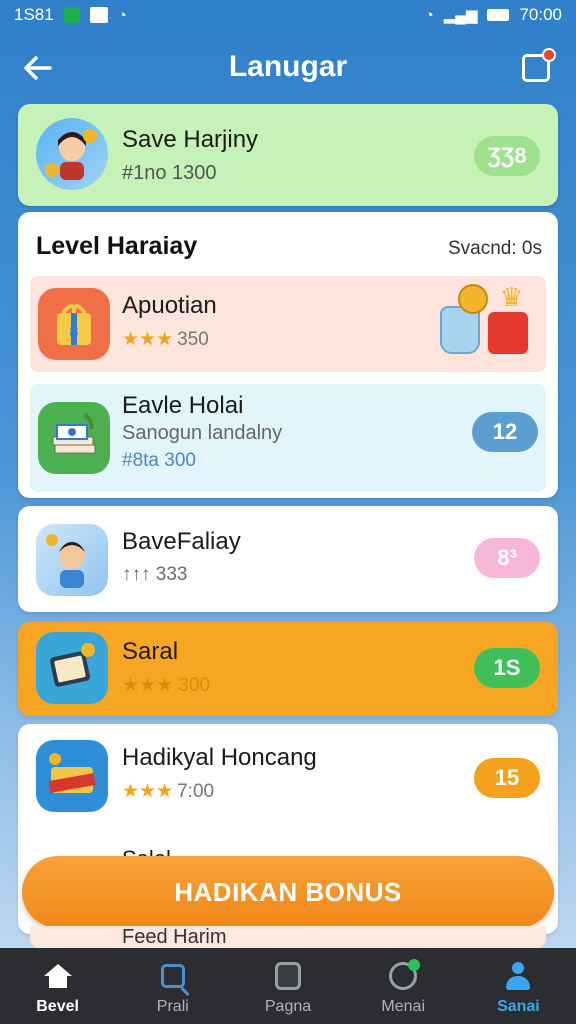  I want to click on eavle-subtitle: Sanogun landalny, so click(202, 433).